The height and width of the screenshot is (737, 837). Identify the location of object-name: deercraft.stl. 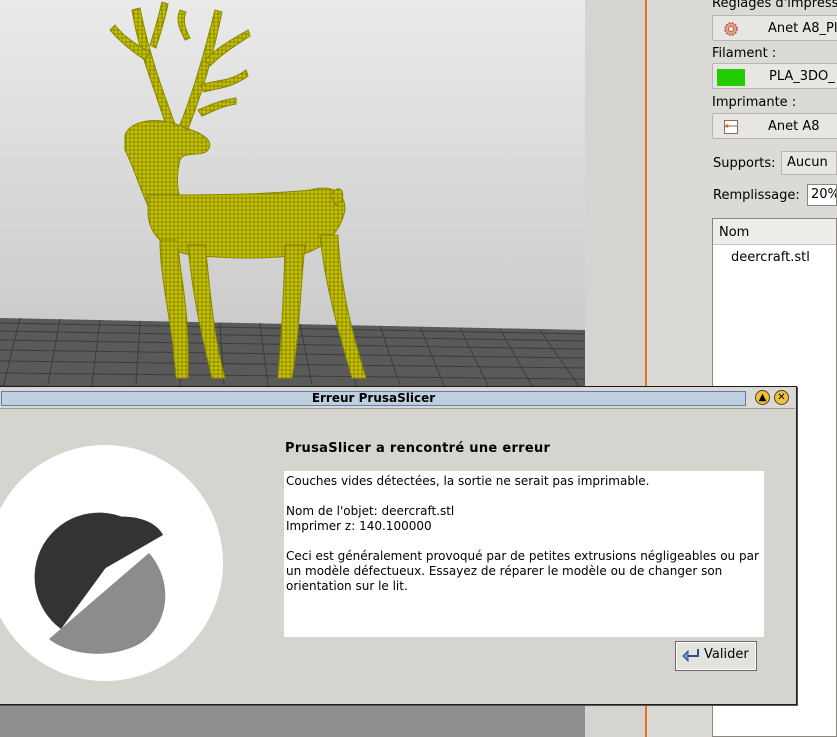
(770, 257).